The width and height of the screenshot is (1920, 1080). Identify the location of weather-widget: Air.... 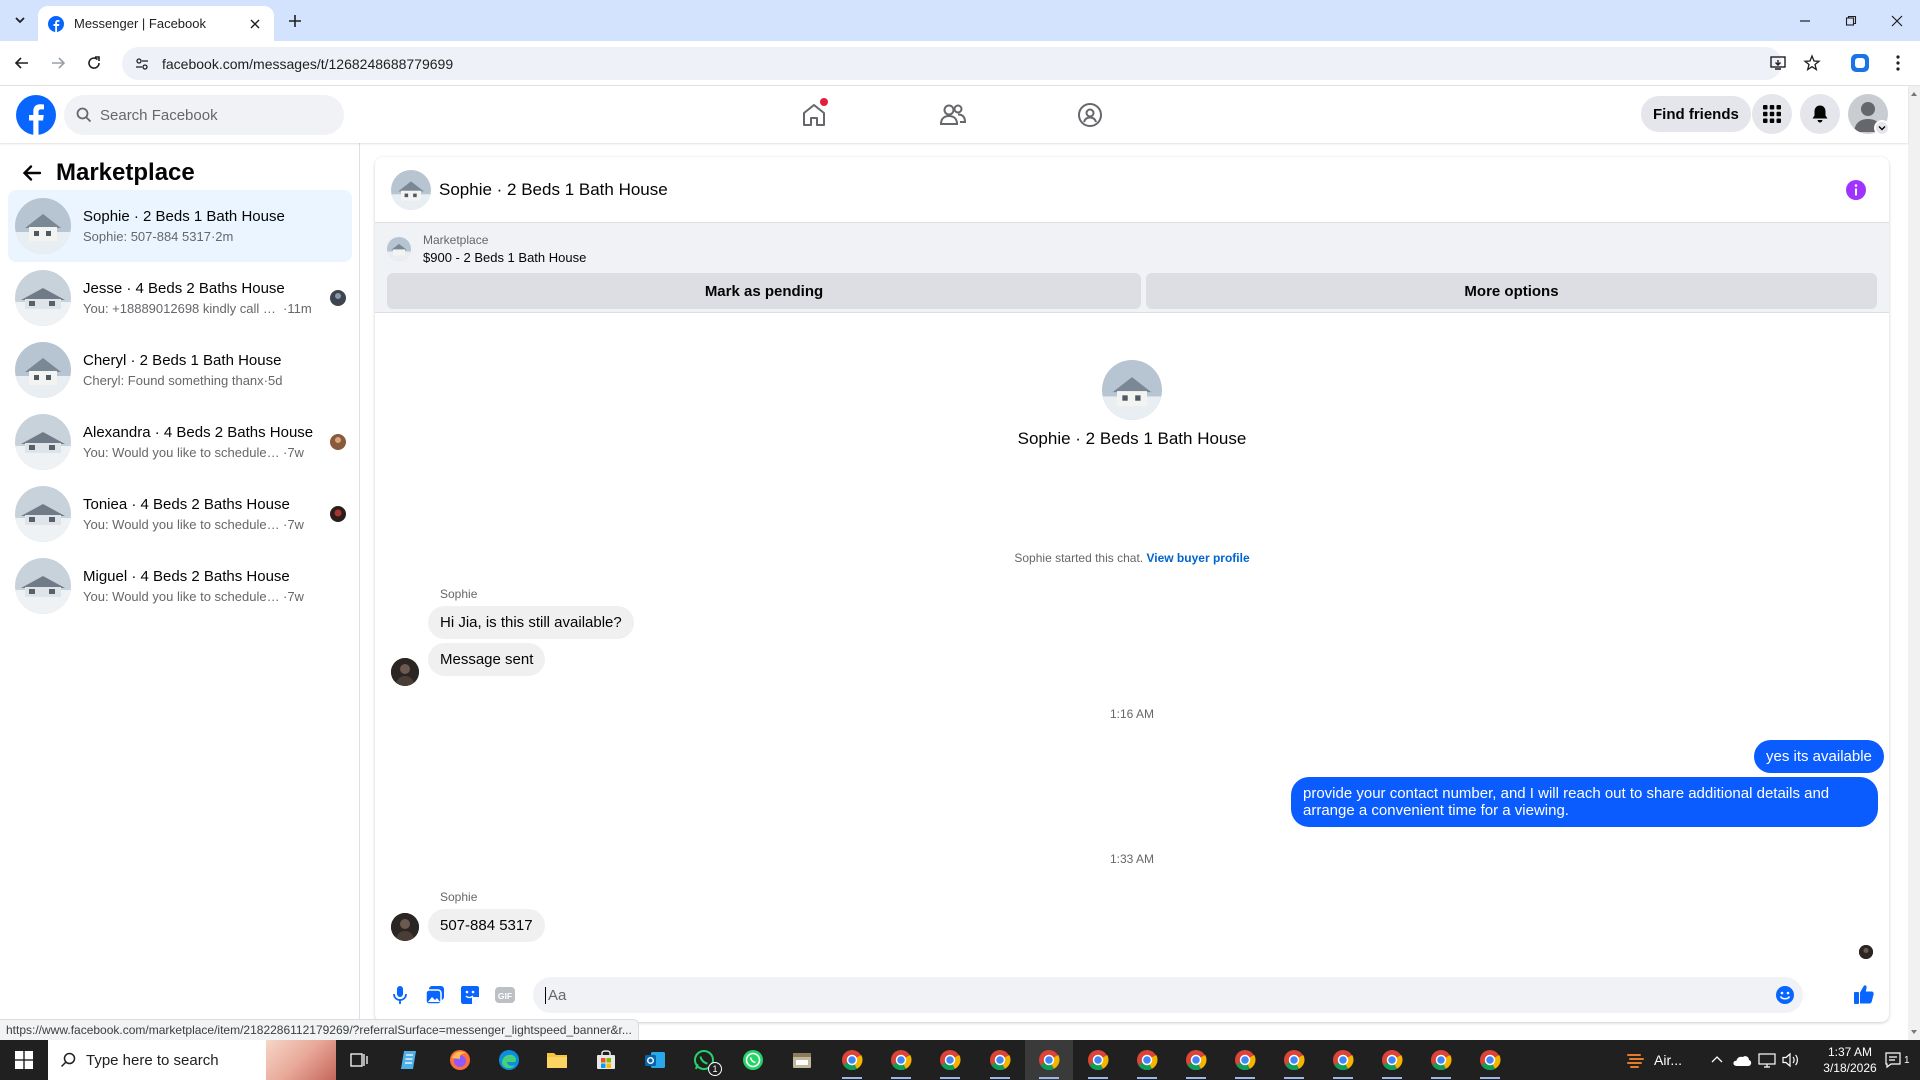
(1654, 1060).